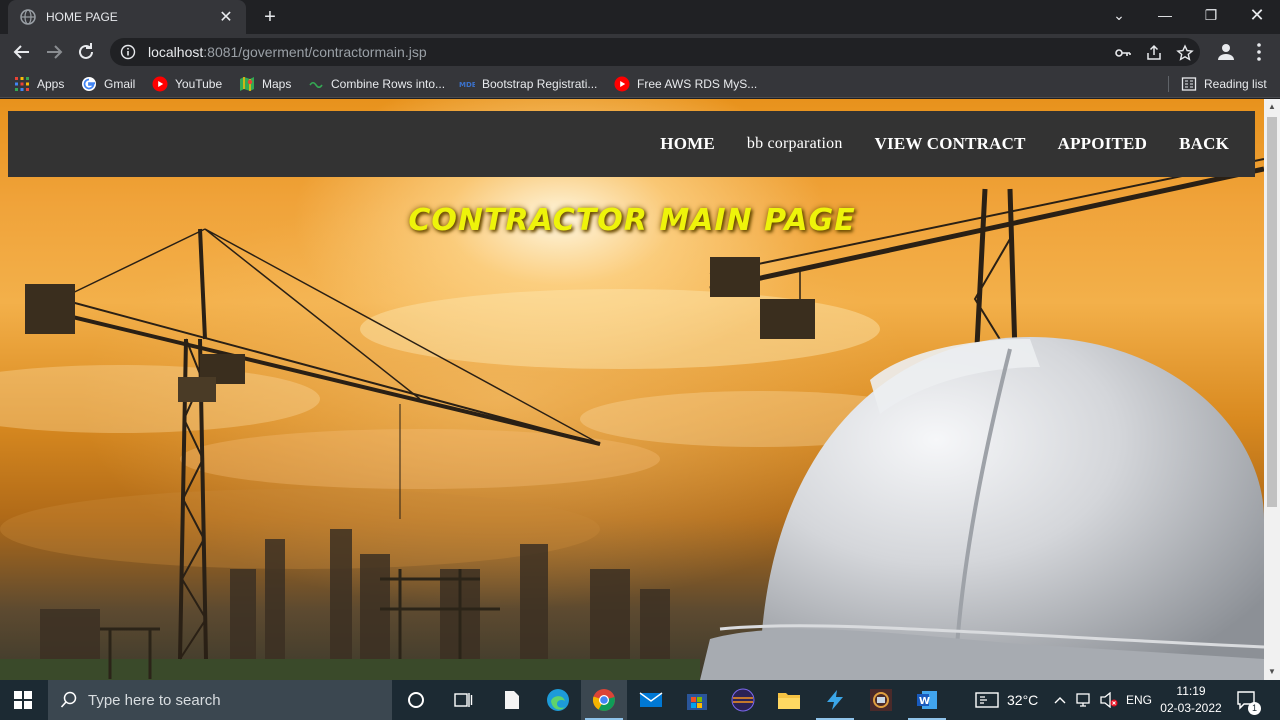  Describe the element at coordinates (28, 17) in the screenshot. I see `globe-icon` at that location.